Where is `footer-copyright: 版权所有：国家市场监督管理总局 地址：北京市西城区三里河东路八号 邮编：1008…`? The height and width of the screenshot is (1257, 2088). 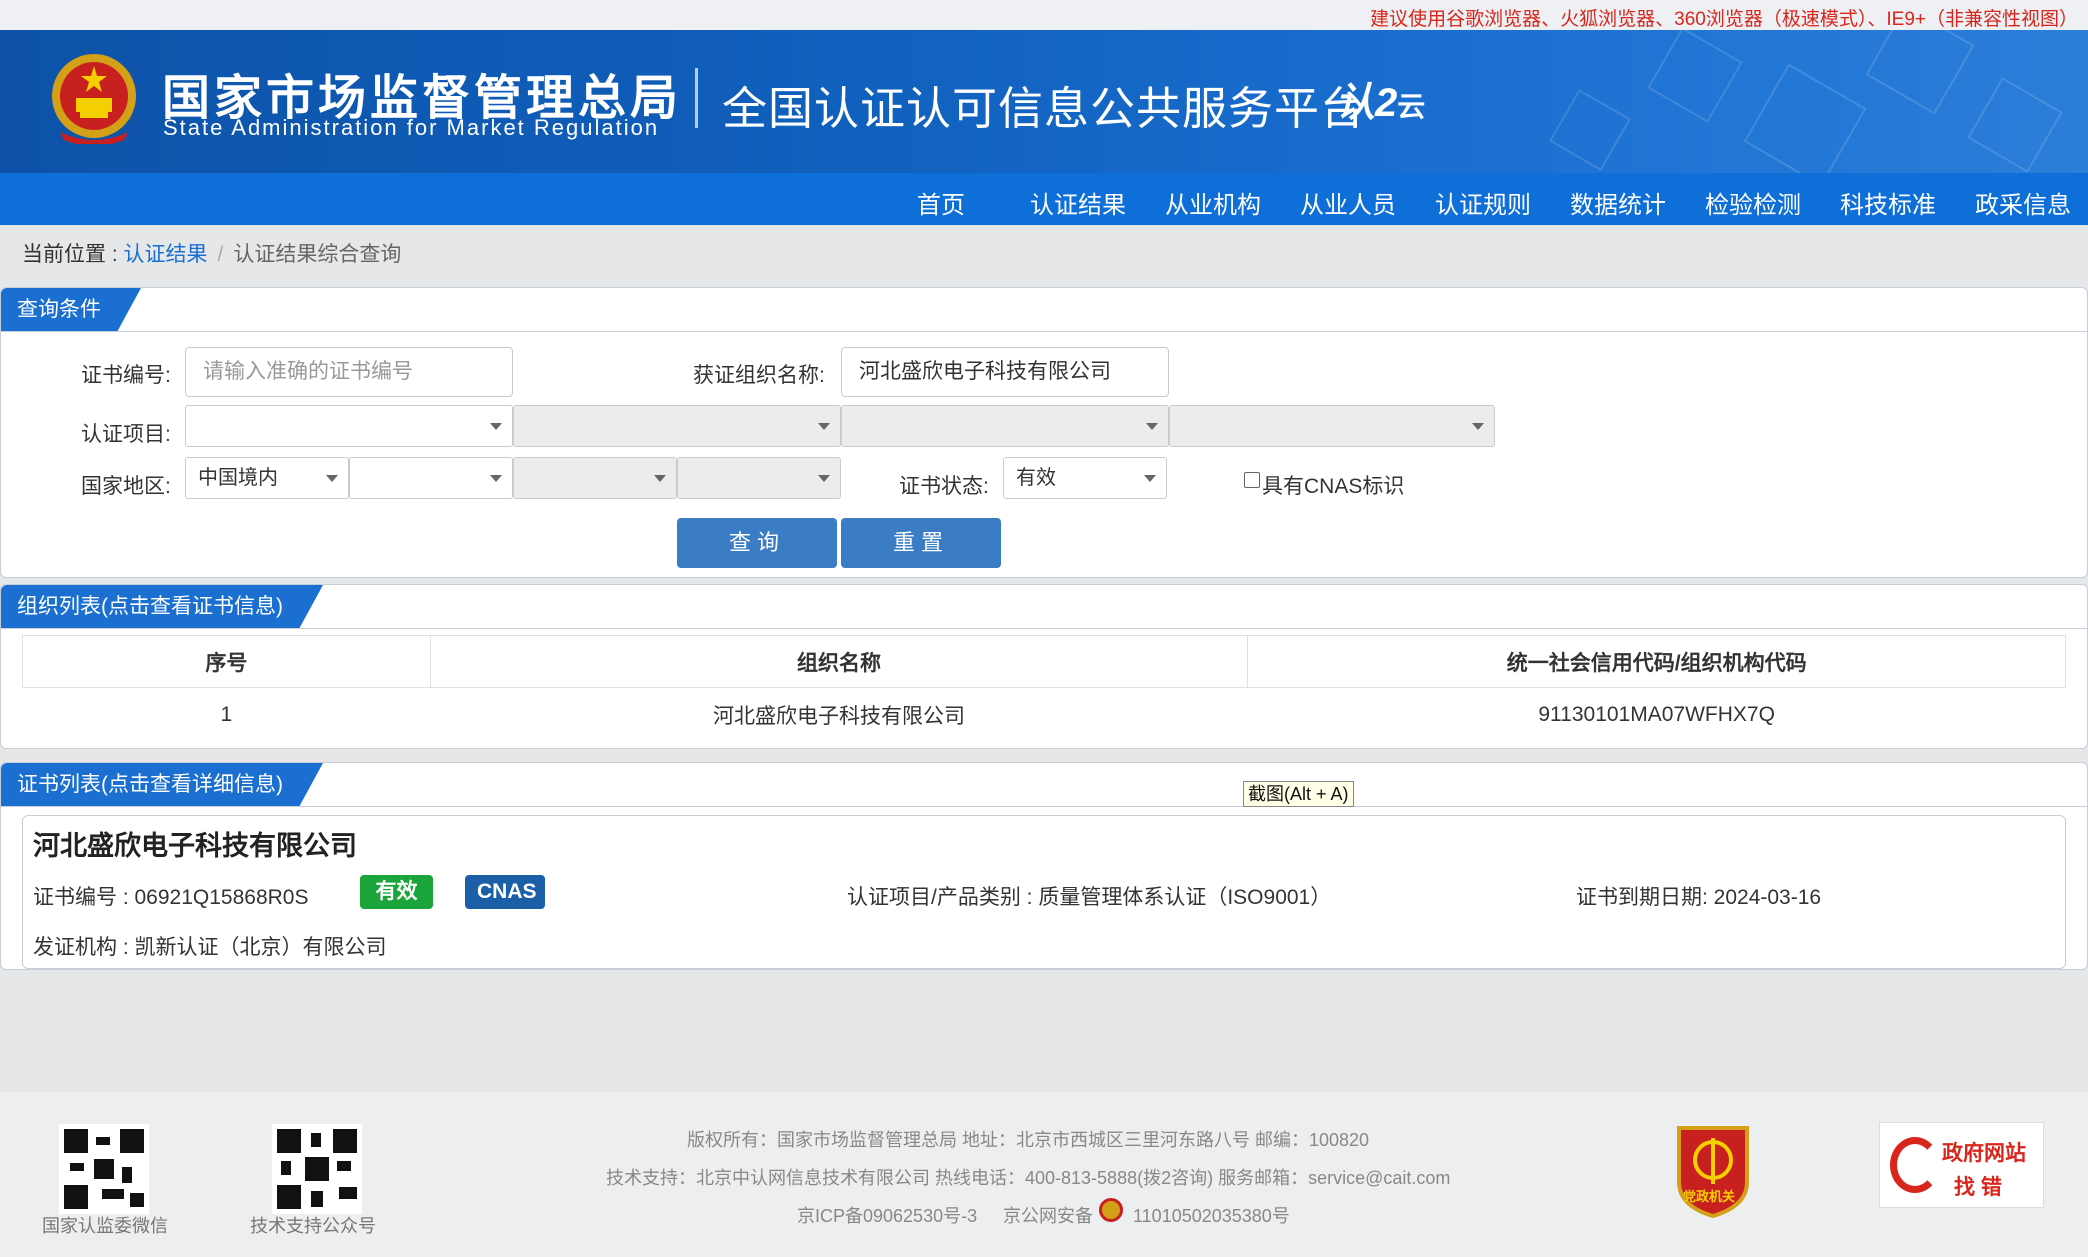 footer-copyright: 版权所有：国家市场监督管理总局 地址：北京市西城区三里河东路八号 邮编：1008… is located at coordinates (1028, 1140).